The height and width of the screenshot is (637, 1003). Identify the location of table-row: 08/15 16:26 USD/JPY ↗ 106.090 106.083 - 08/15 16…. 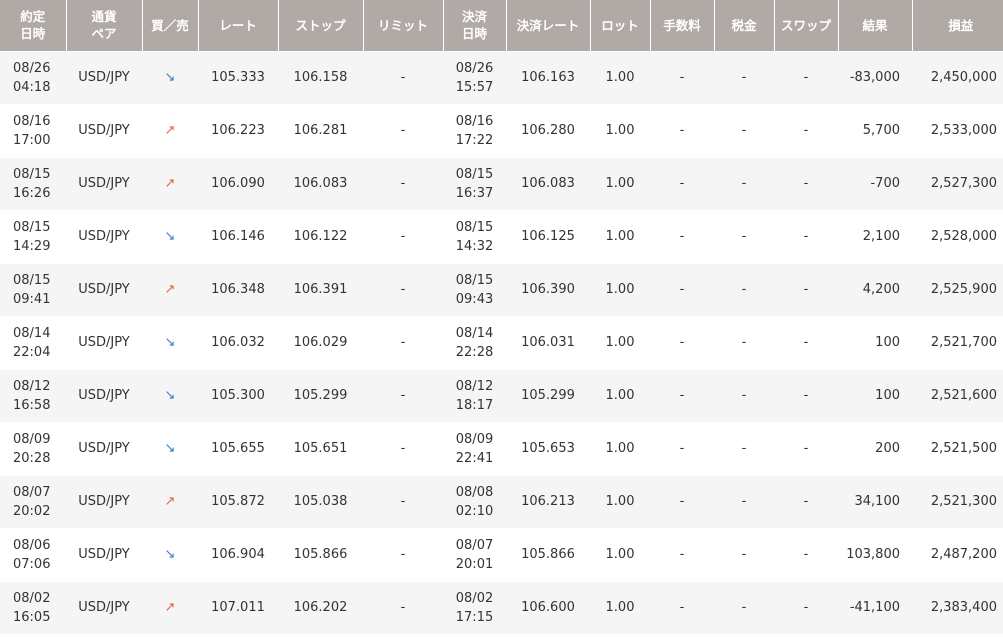
(501, 183).